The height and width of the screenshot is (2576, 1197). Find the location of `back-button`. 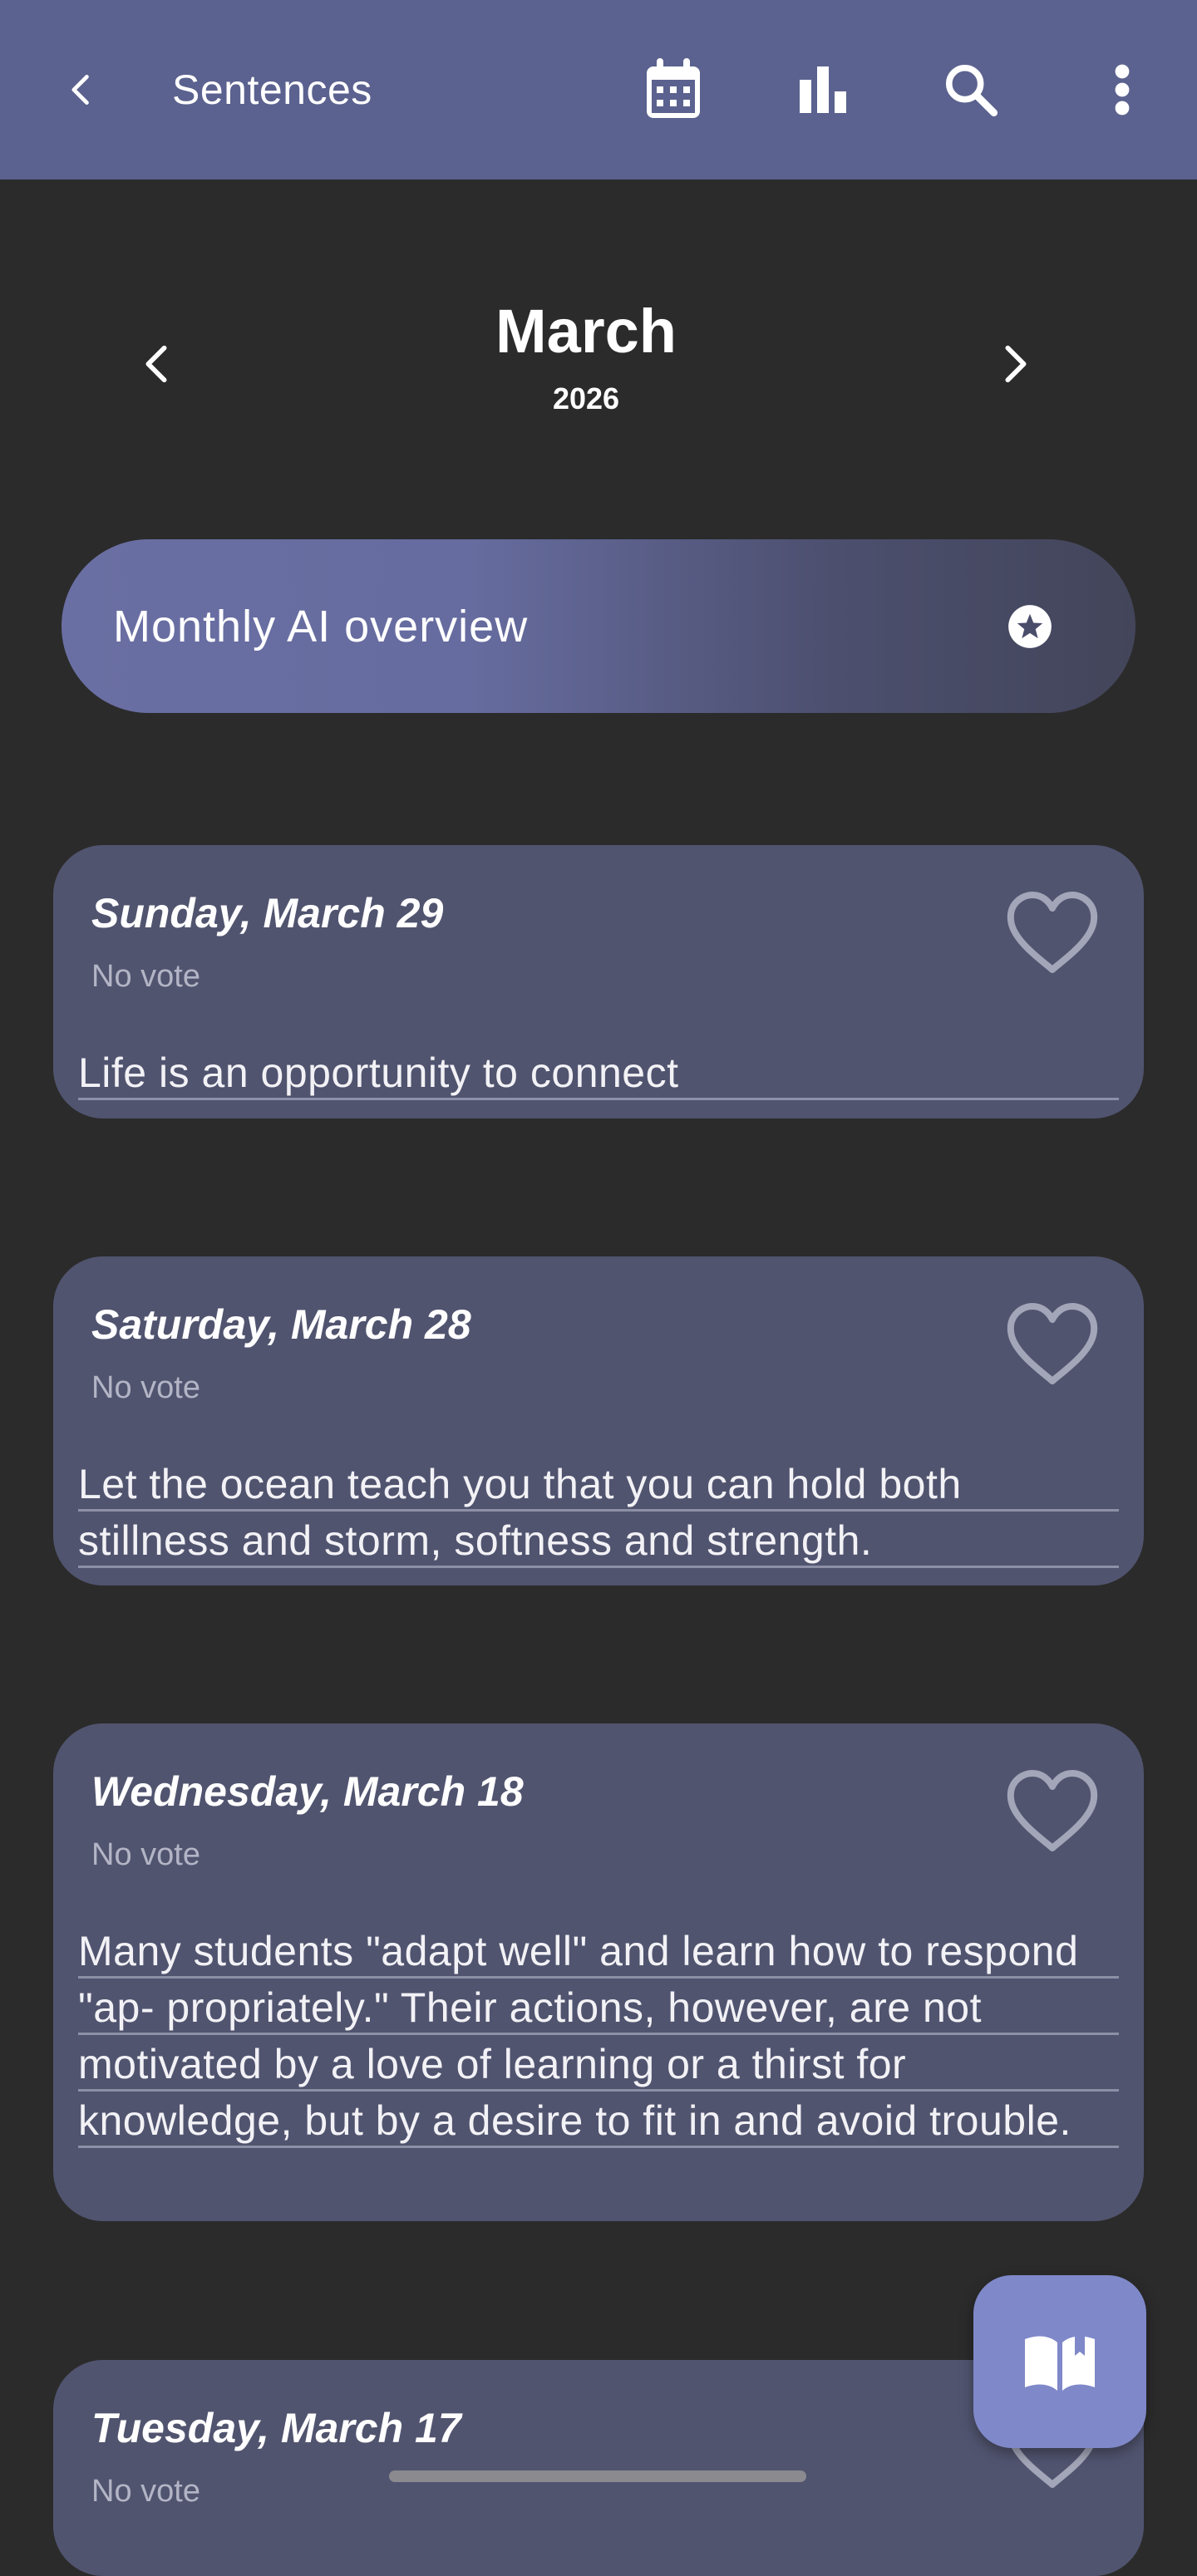

back-button is located at coordinates (81, 90).